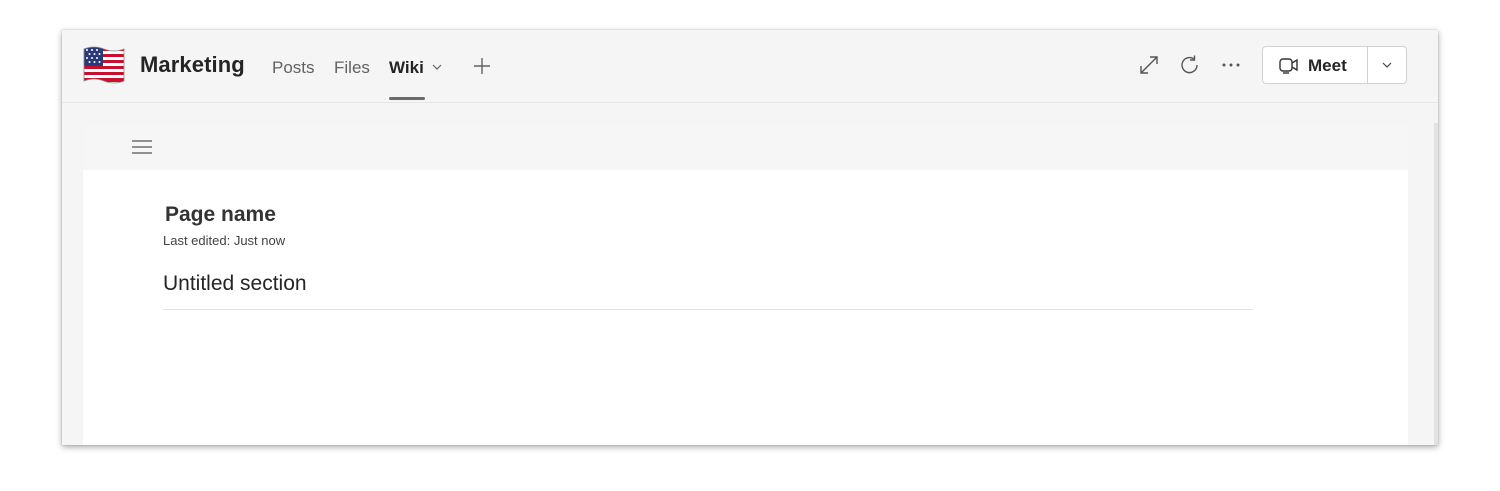 The image size is (1500, 491). Describe the element at coordinates (482, 66) in the screenshot. I see `add-tab-icon` at that location.